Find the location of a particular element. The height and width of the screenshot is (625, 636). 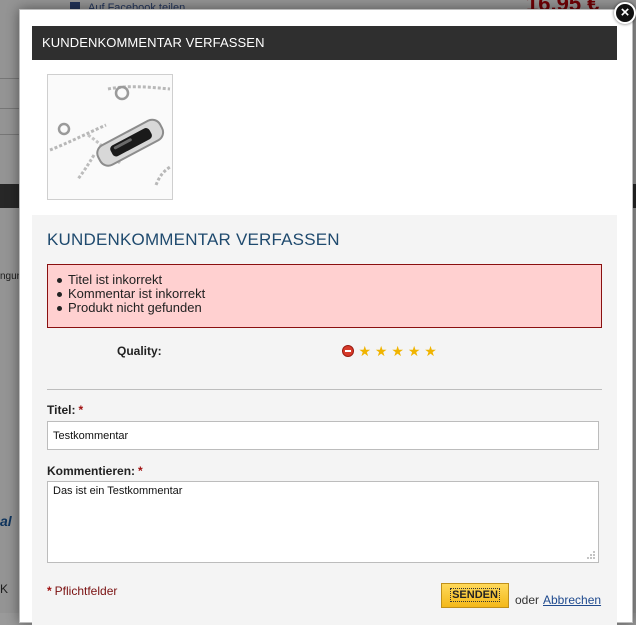

send-button-label: SENDEN is located at coordinates (475, 595).